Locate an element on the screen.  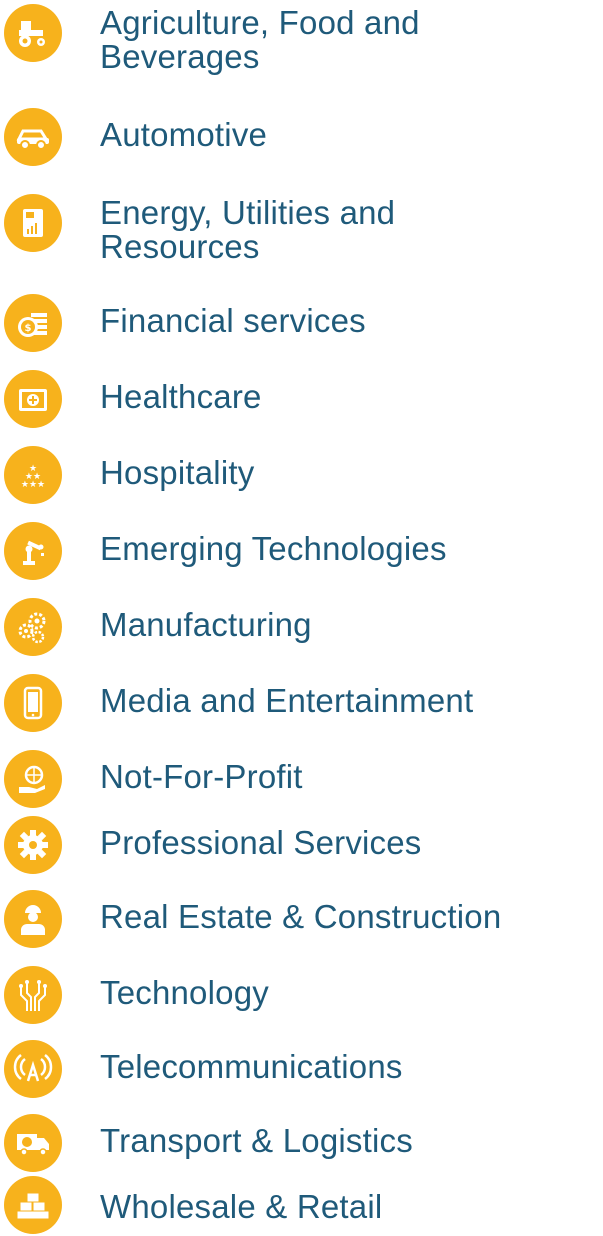
industry-item-technology: Technology is located at coordinates (301, 995).